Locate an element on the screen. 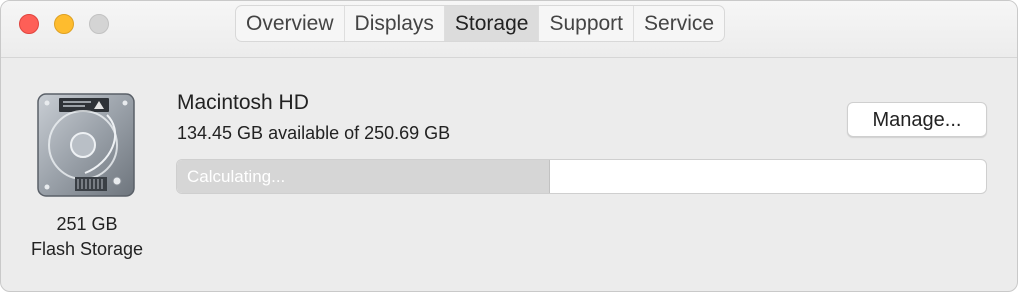 The width and height of the screenshot is (1024, 298). tab-displays: Displays is located at coordinates (395, 23).